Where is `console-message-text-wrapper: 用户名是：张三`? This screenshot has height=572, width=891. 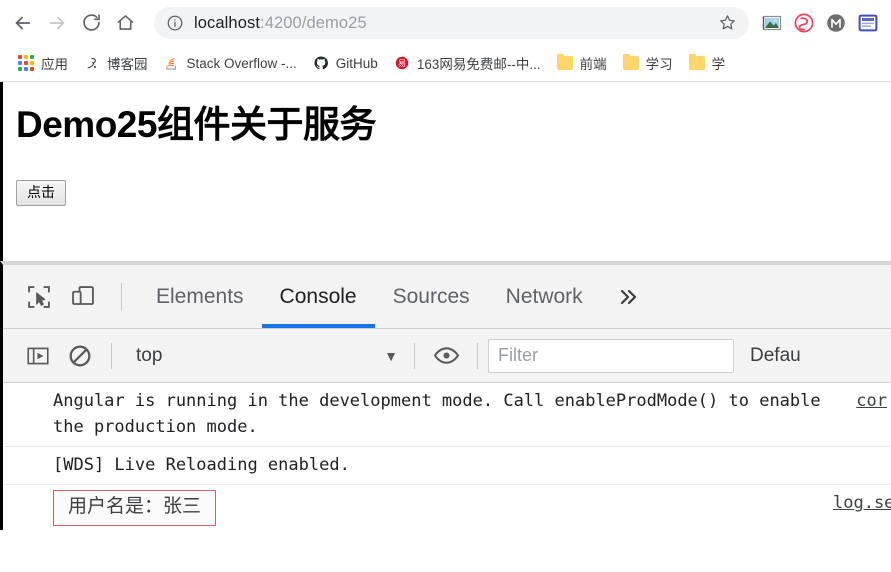 console-message-text-wrapper: 用户名是：张三 is located at coordinates (418, 508).